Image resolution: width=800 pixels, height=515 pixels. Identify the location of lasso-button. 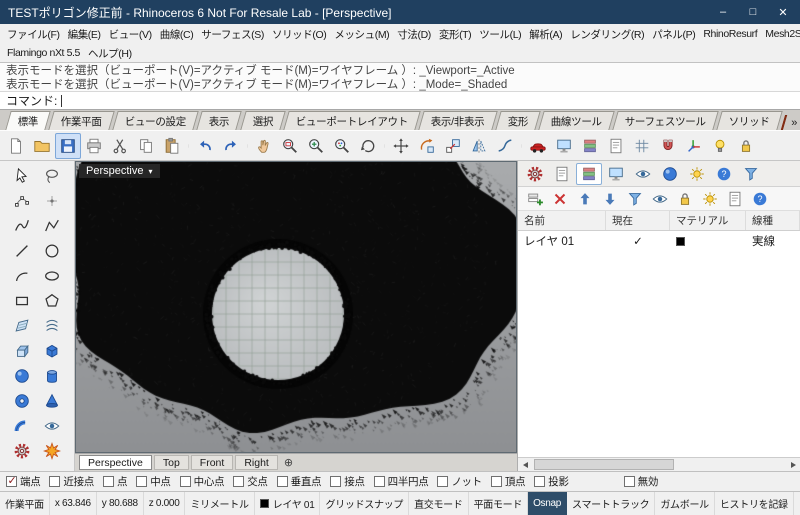
(52, 176).